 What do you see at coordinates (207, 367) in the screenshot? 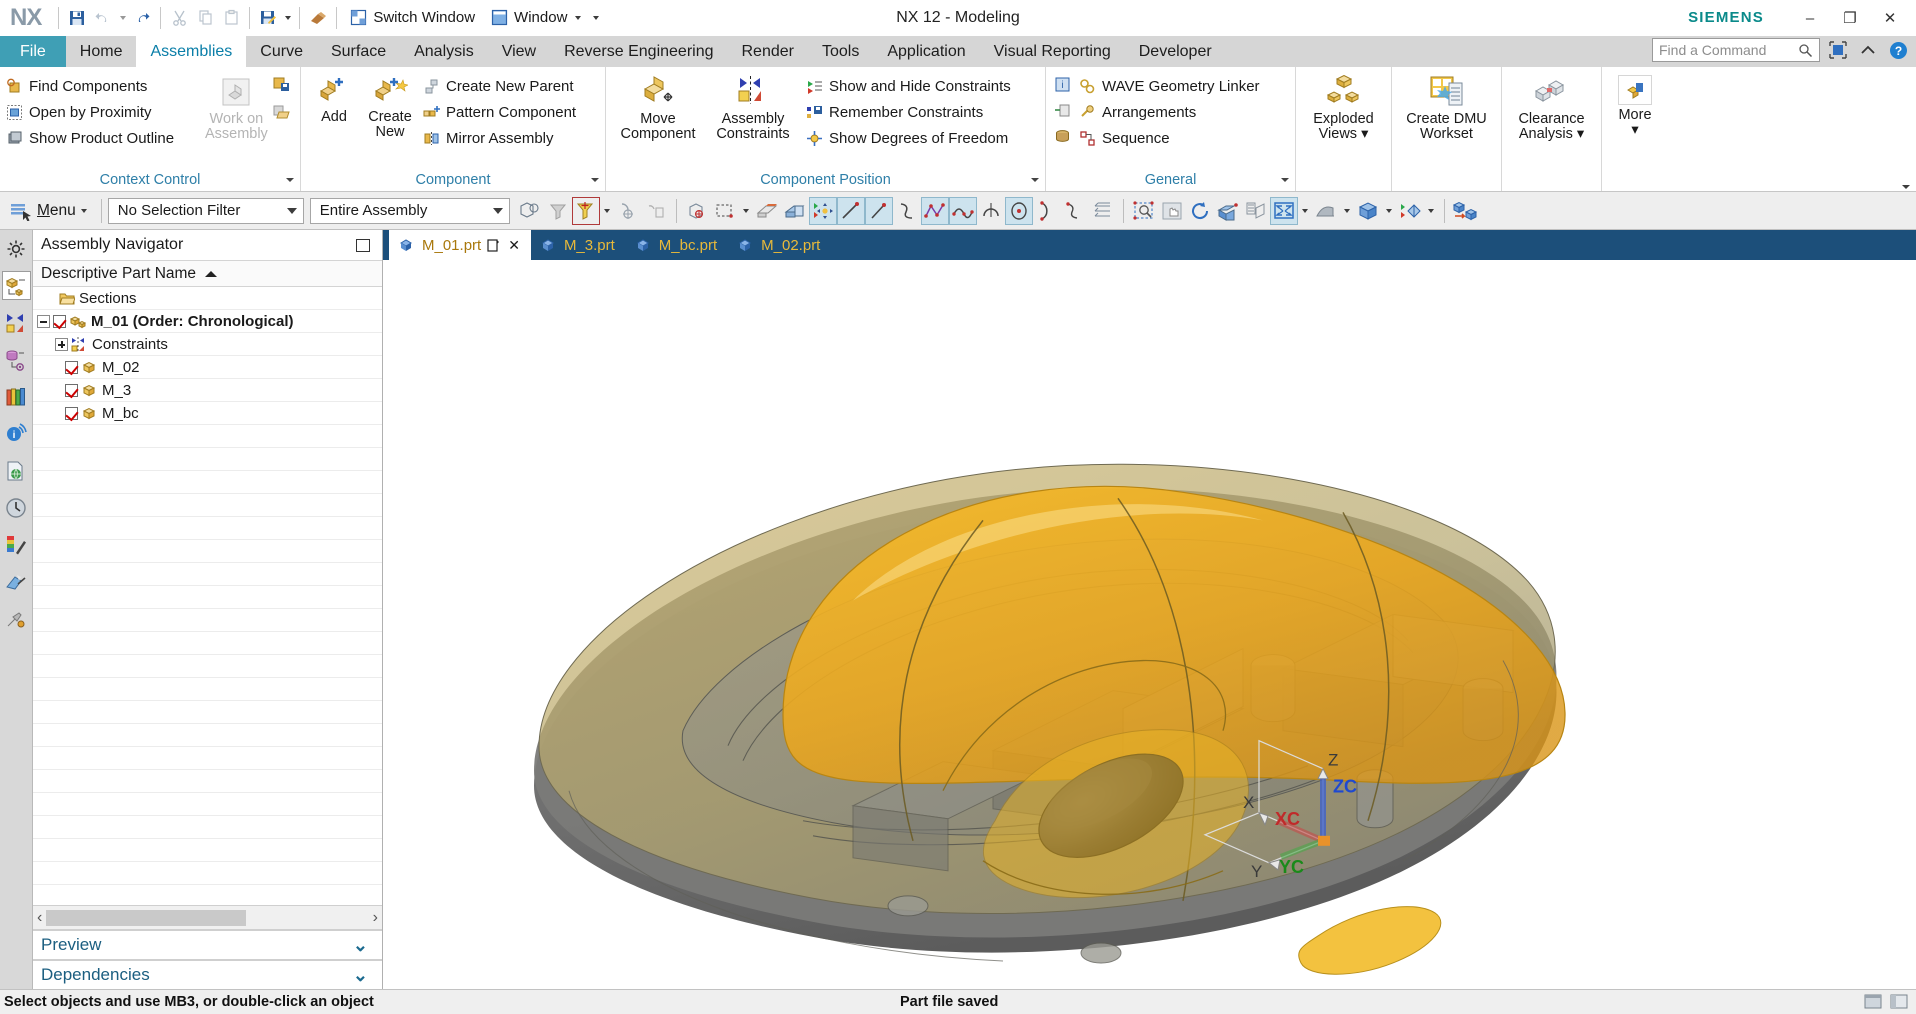
I see `list-item: M_02` at bounding box center [207, 367].